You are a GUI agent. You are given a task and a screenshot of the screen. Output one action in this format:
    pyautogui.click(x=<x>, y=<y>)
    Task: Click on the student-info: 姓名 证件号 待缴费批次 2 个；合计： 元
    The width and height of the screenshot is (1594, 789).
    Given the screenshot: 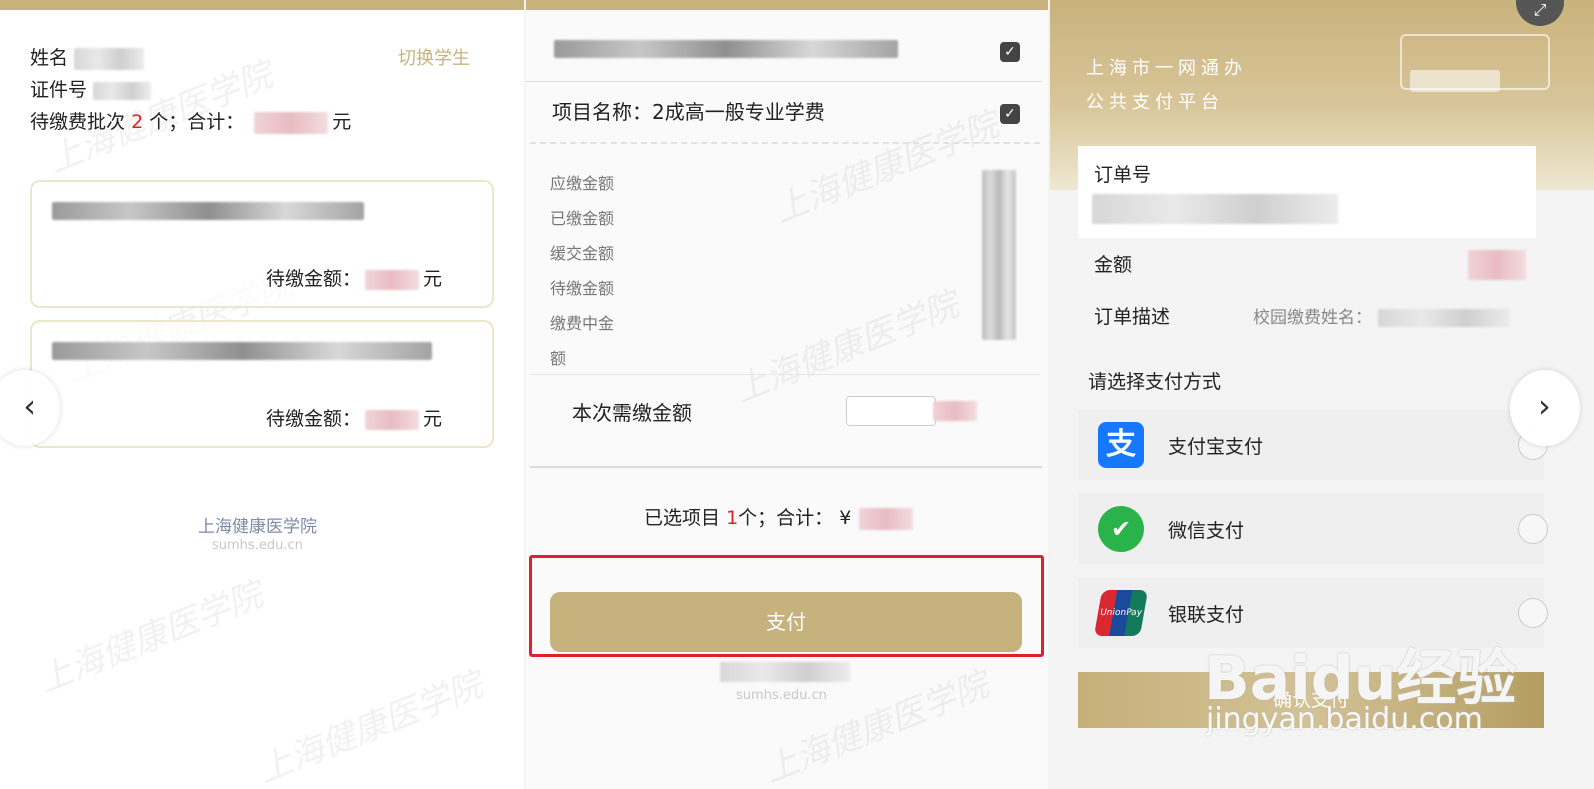 What is the action you would take?
    pyautogui.click(x=190, y=90)
    